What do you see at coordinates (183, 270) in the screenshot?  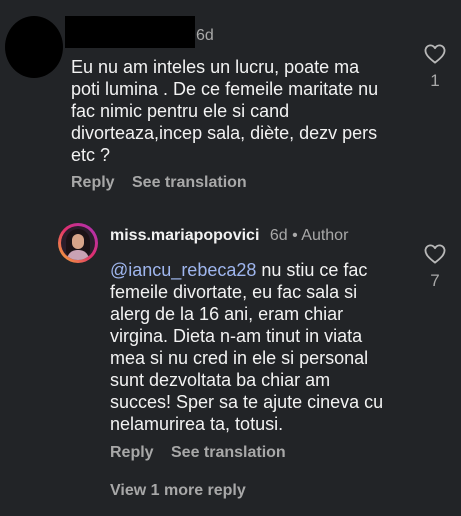 I see `mention-link: @iancu_rebeca28` at bounding box center [183, 270].